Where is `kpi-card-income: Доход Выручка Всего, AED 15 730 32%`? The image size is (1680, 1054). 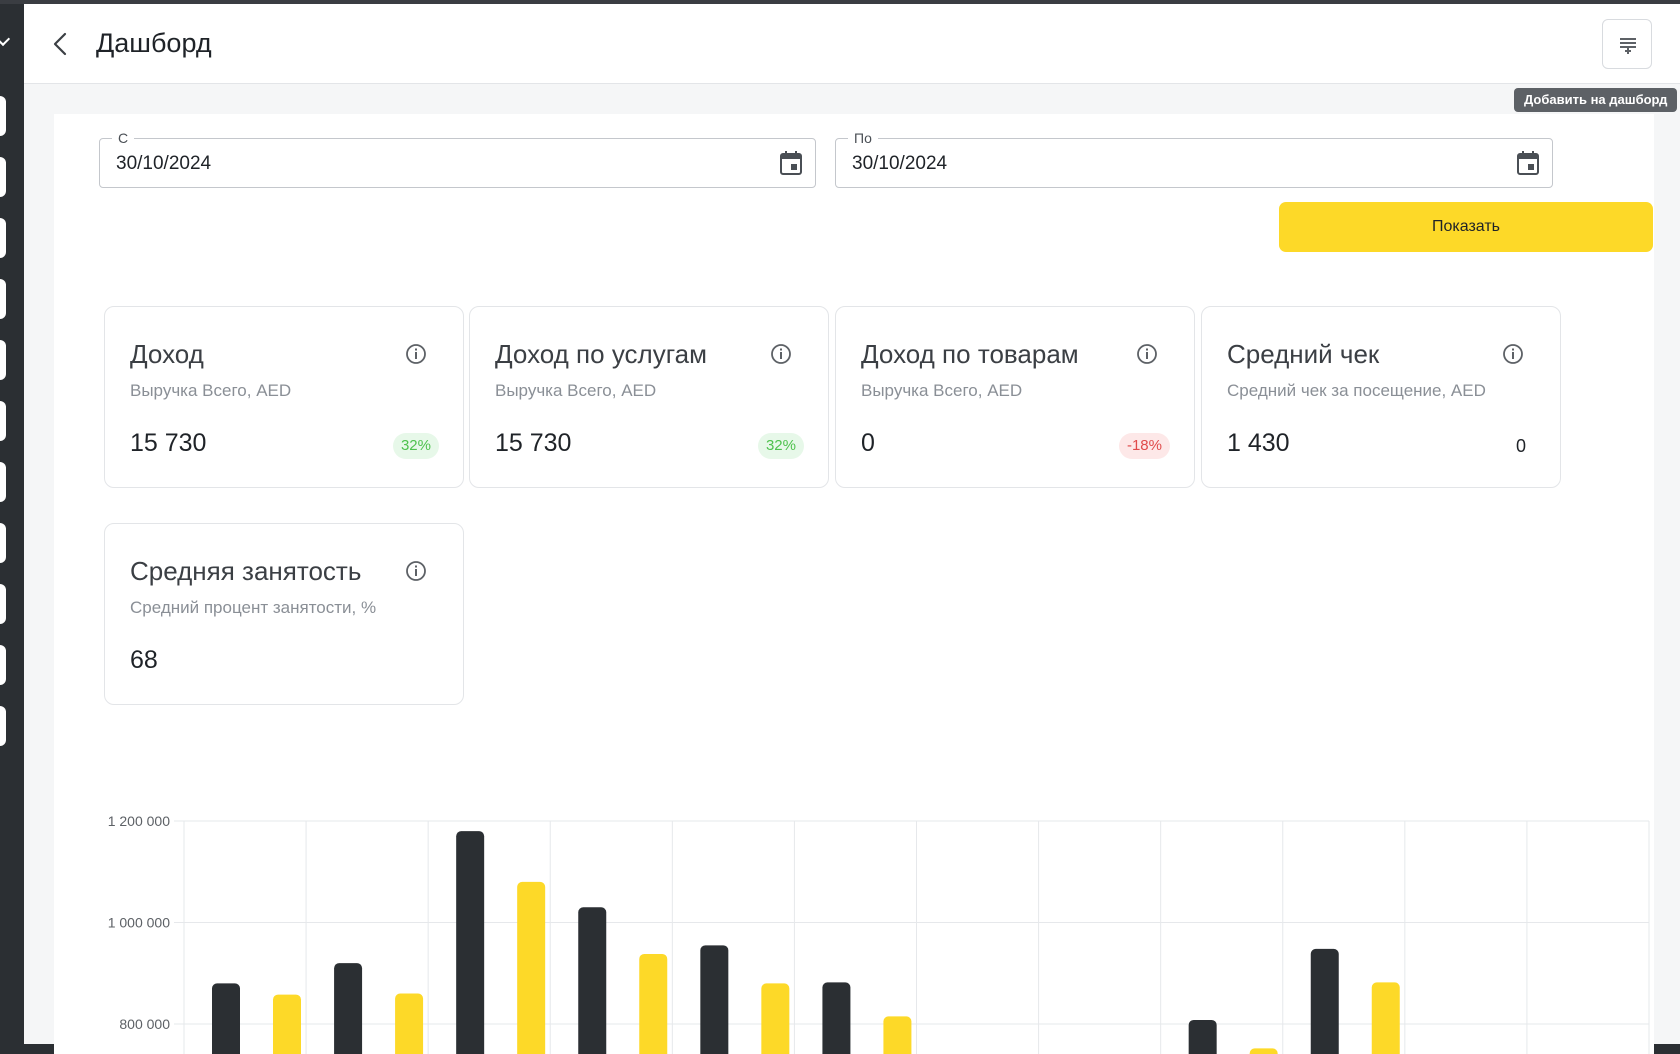
kpi-card-income: Доход Выручка Всего, AED 15 730 32% is located at coordinates (284, 397).